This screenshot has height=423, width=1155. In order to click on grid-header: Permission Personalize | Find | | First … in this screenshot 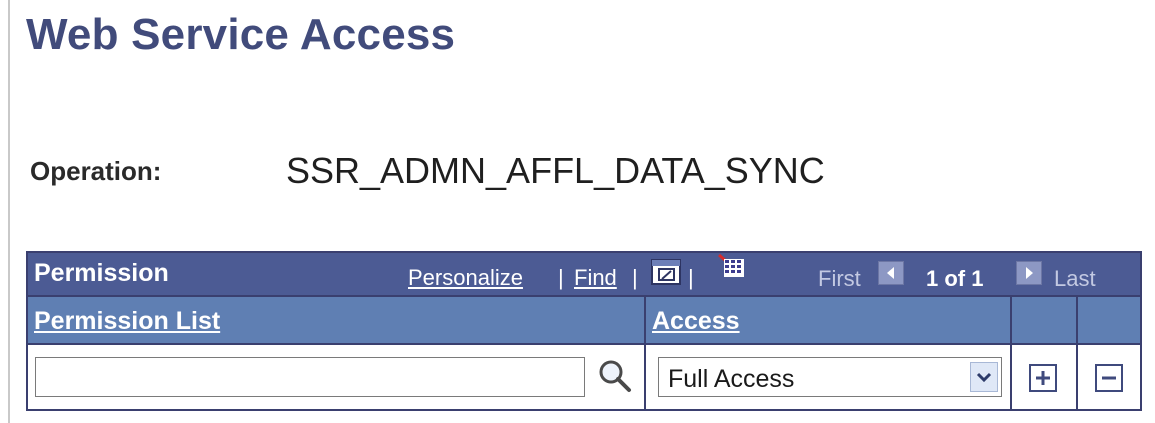, I will do `click(584, 274)`.